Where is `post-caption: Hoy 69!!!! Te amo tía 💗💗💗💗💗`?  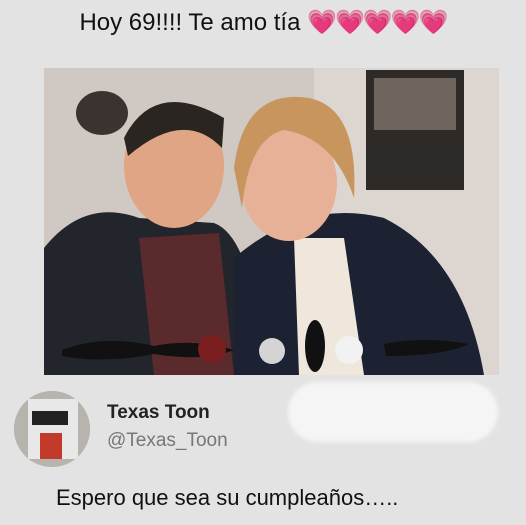 post-caption: Hoy 69!!!! Te amo tía 💗💗💗💗💗 is located at coordinates (263, 23).